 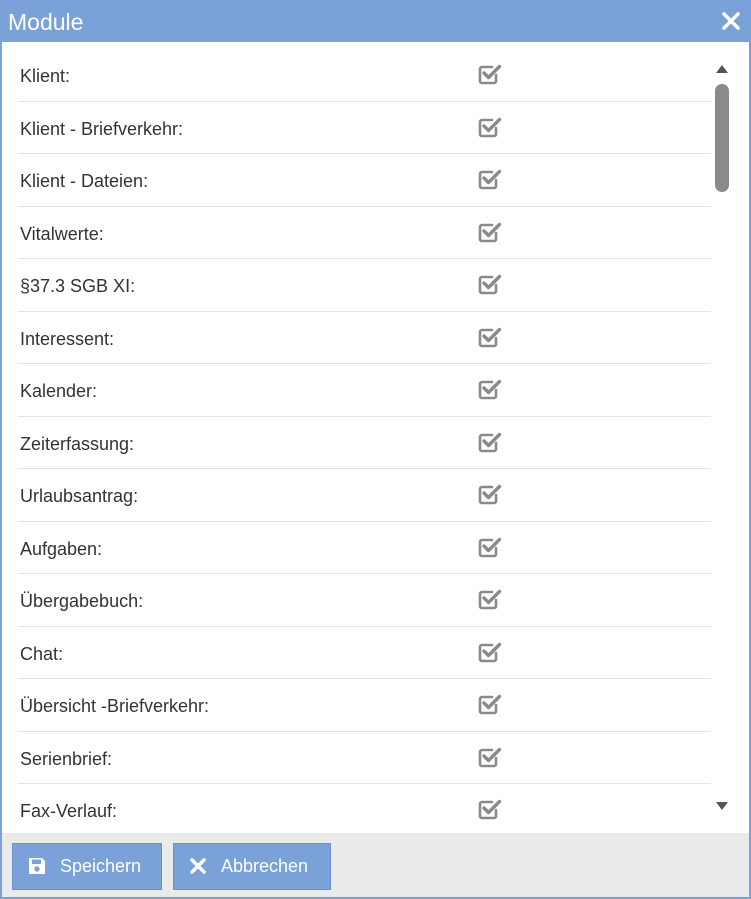 I want to click on module-row: Interessent:, so click(x=364, y=338).